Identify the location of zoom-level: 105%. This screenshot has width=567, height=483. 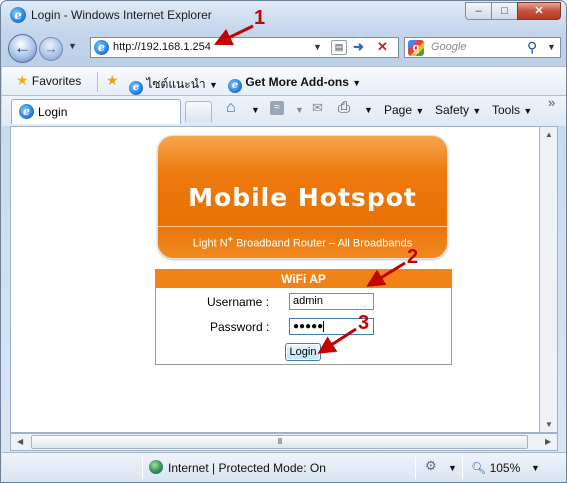
(505, 468).